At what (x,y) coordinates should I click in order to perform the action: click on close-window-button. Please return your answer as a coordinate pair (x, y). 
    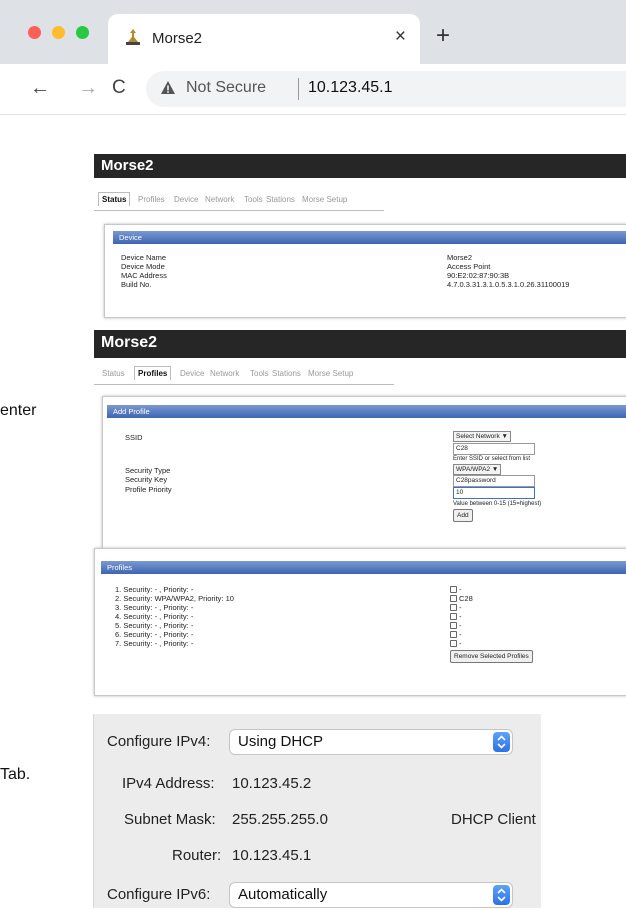
    Looking at the image, I should click on (34, 32).